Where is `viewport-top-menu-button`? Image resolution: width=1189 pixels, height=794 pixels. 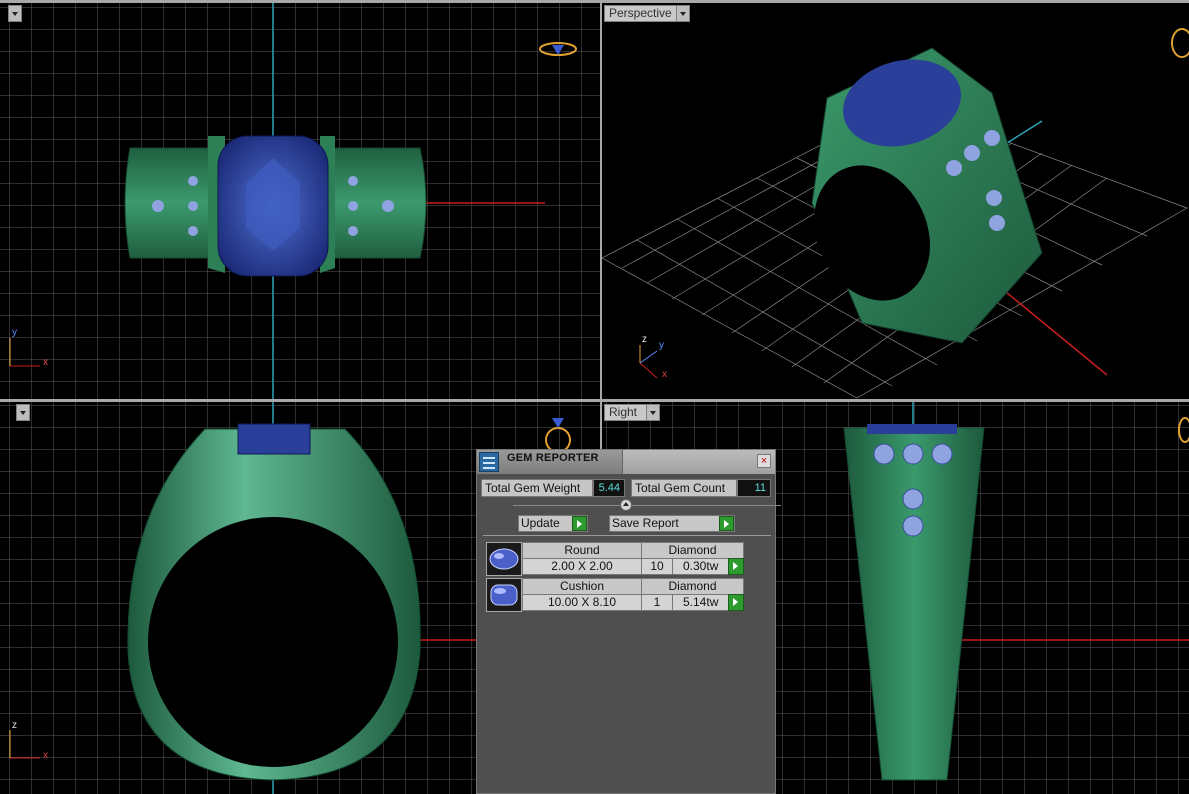
viewport-top-menu-button is located at coordinates (15, 13).